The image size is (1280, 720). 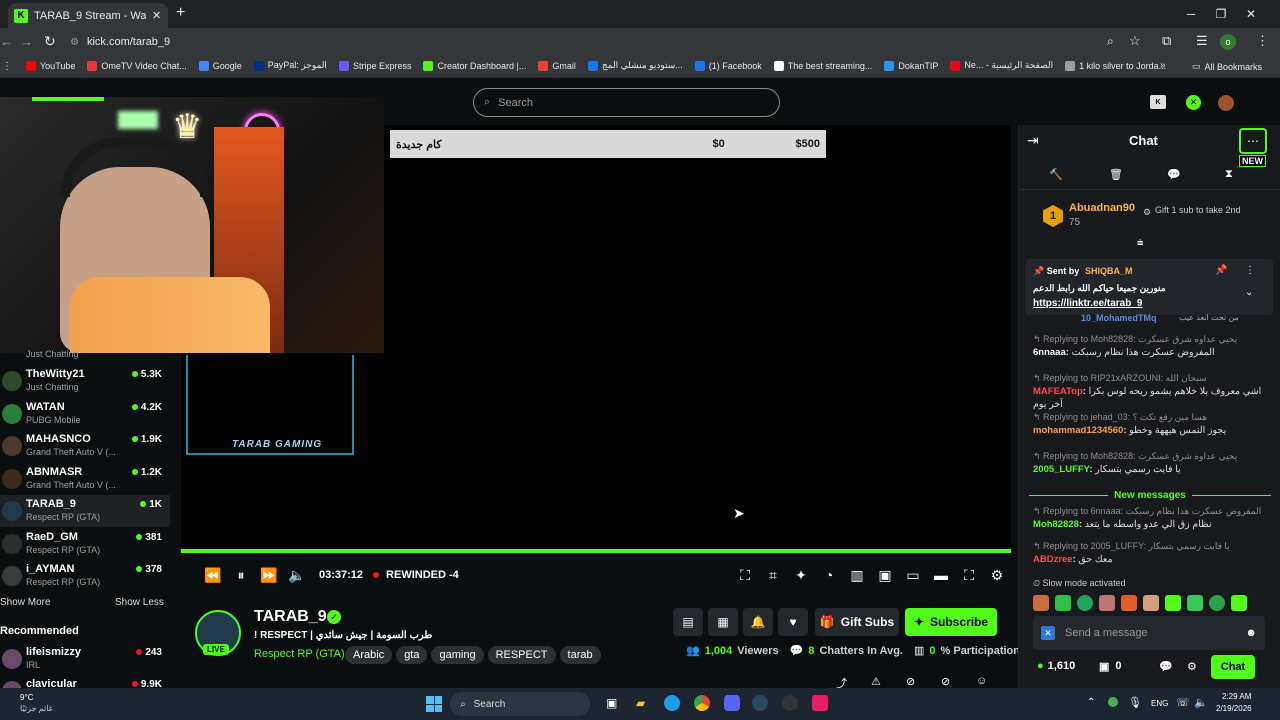 What do you see at coordinates (1058, 391) in the screenshot?
I see `chat-username: MAFEATop` at bounding box center [1058, 391].